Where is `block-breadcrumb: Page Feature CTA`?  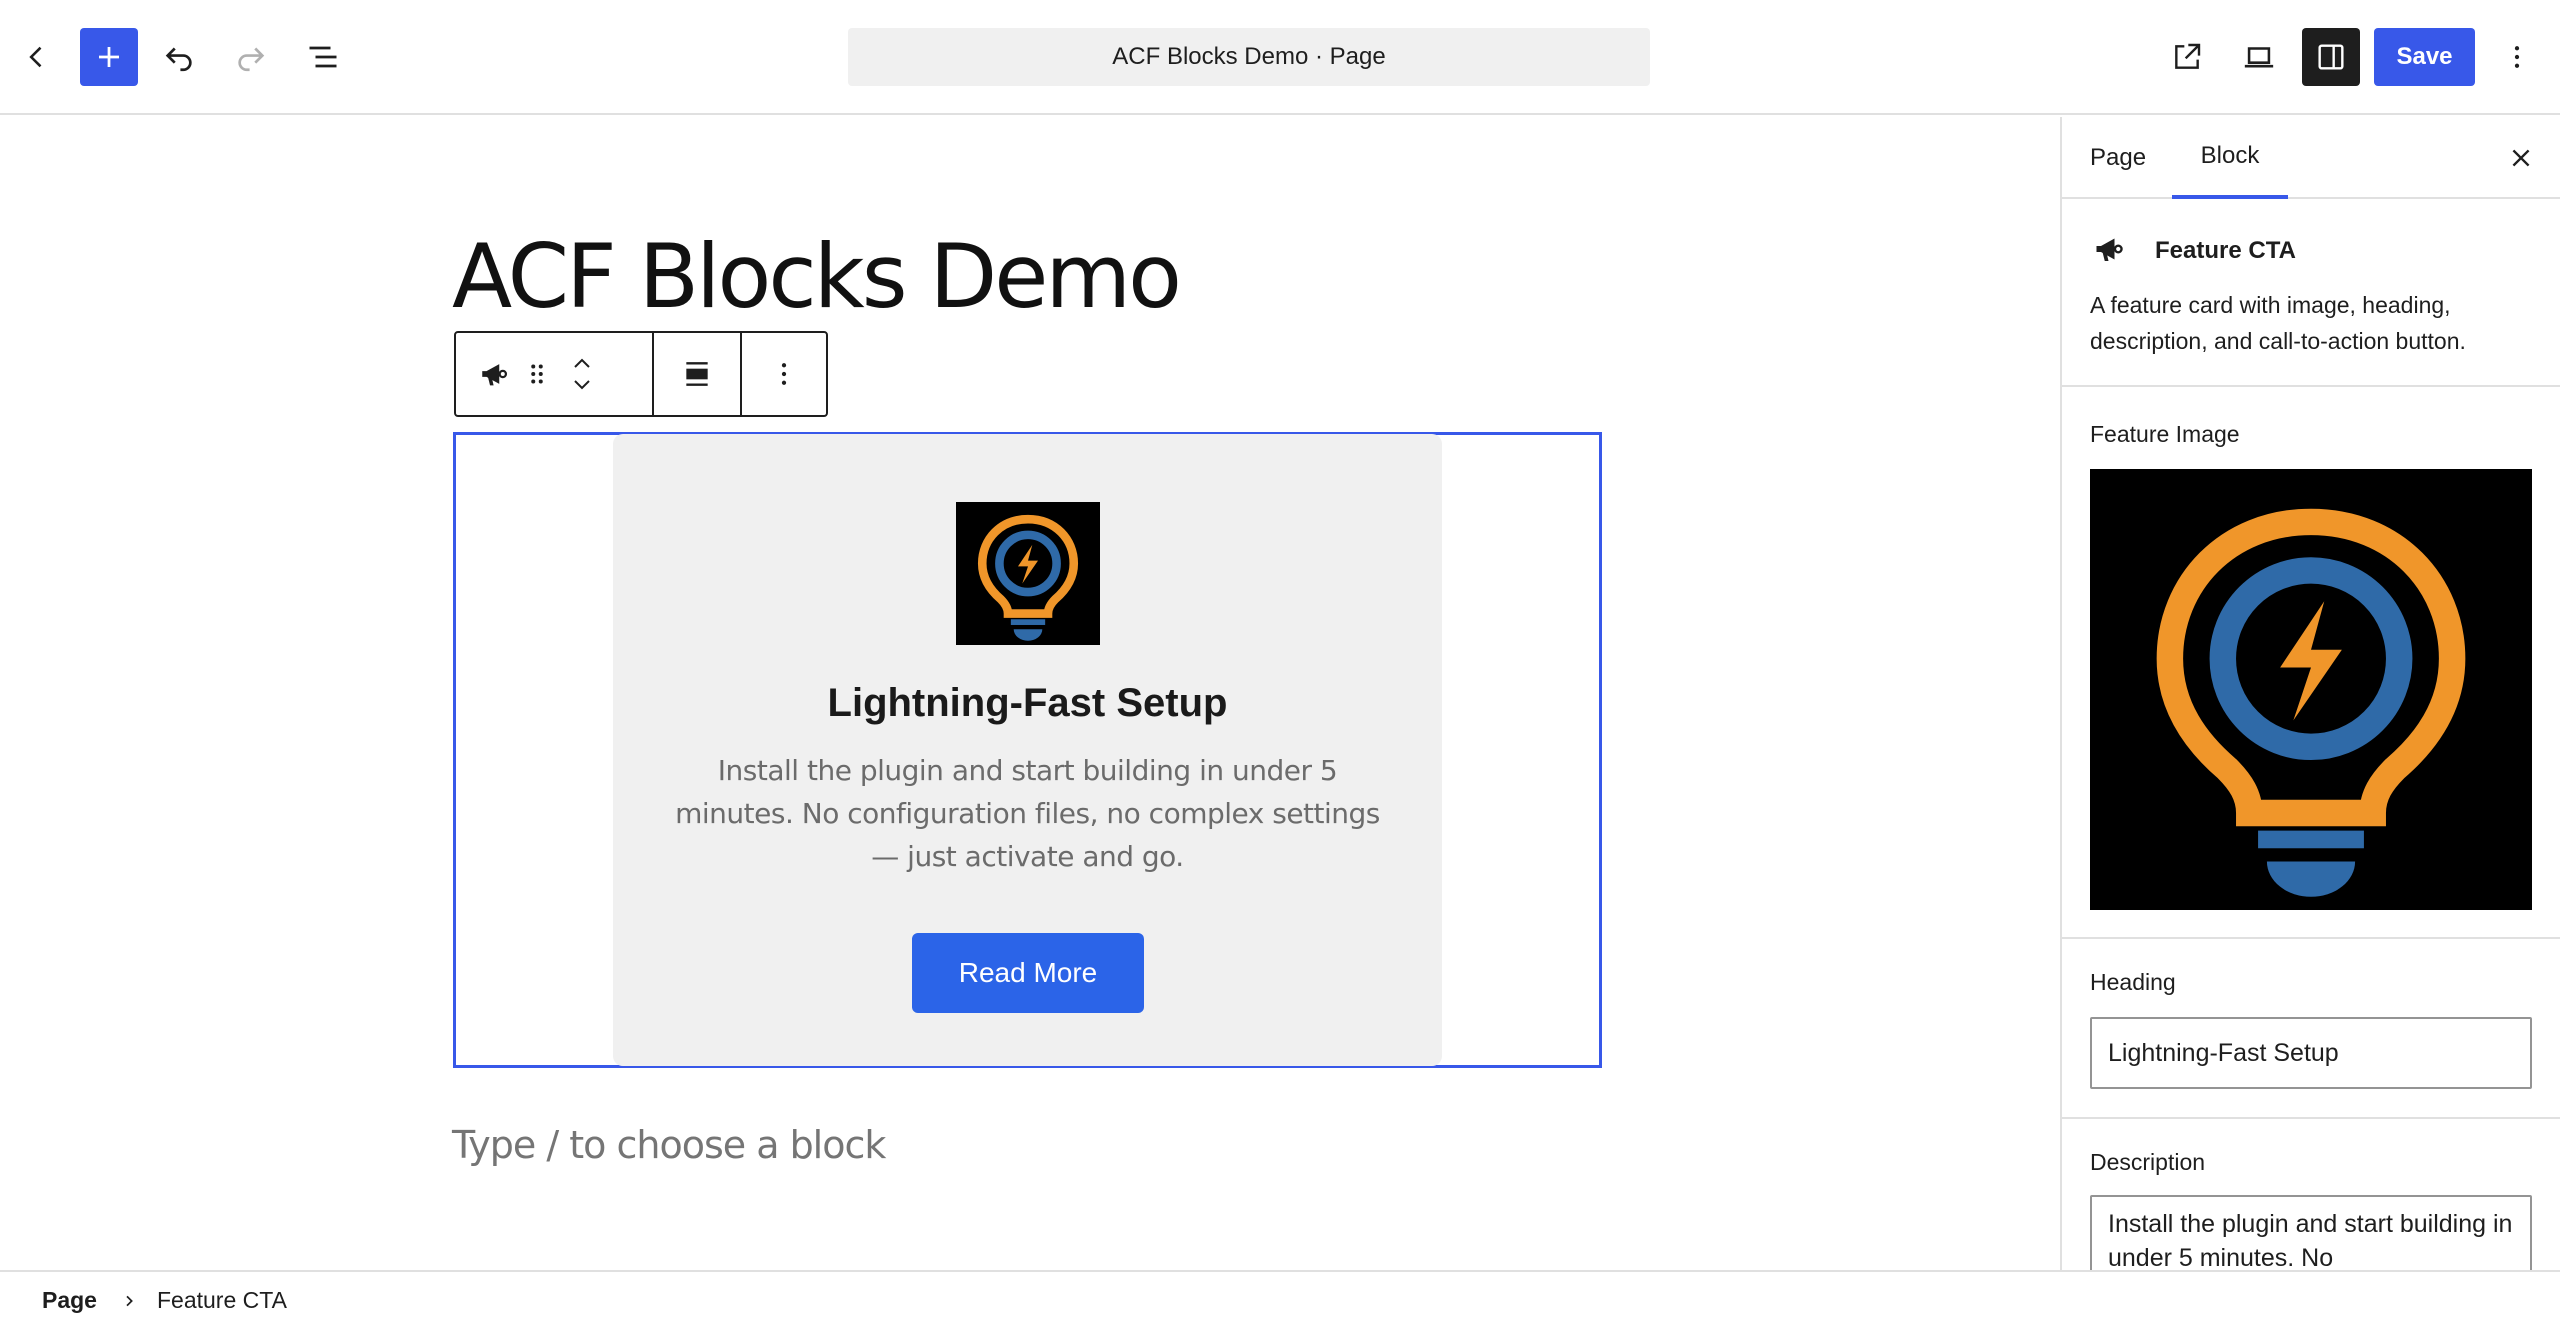
block-breadcrumb: Page Feature CTA is located at coordinates (1280, 1299).